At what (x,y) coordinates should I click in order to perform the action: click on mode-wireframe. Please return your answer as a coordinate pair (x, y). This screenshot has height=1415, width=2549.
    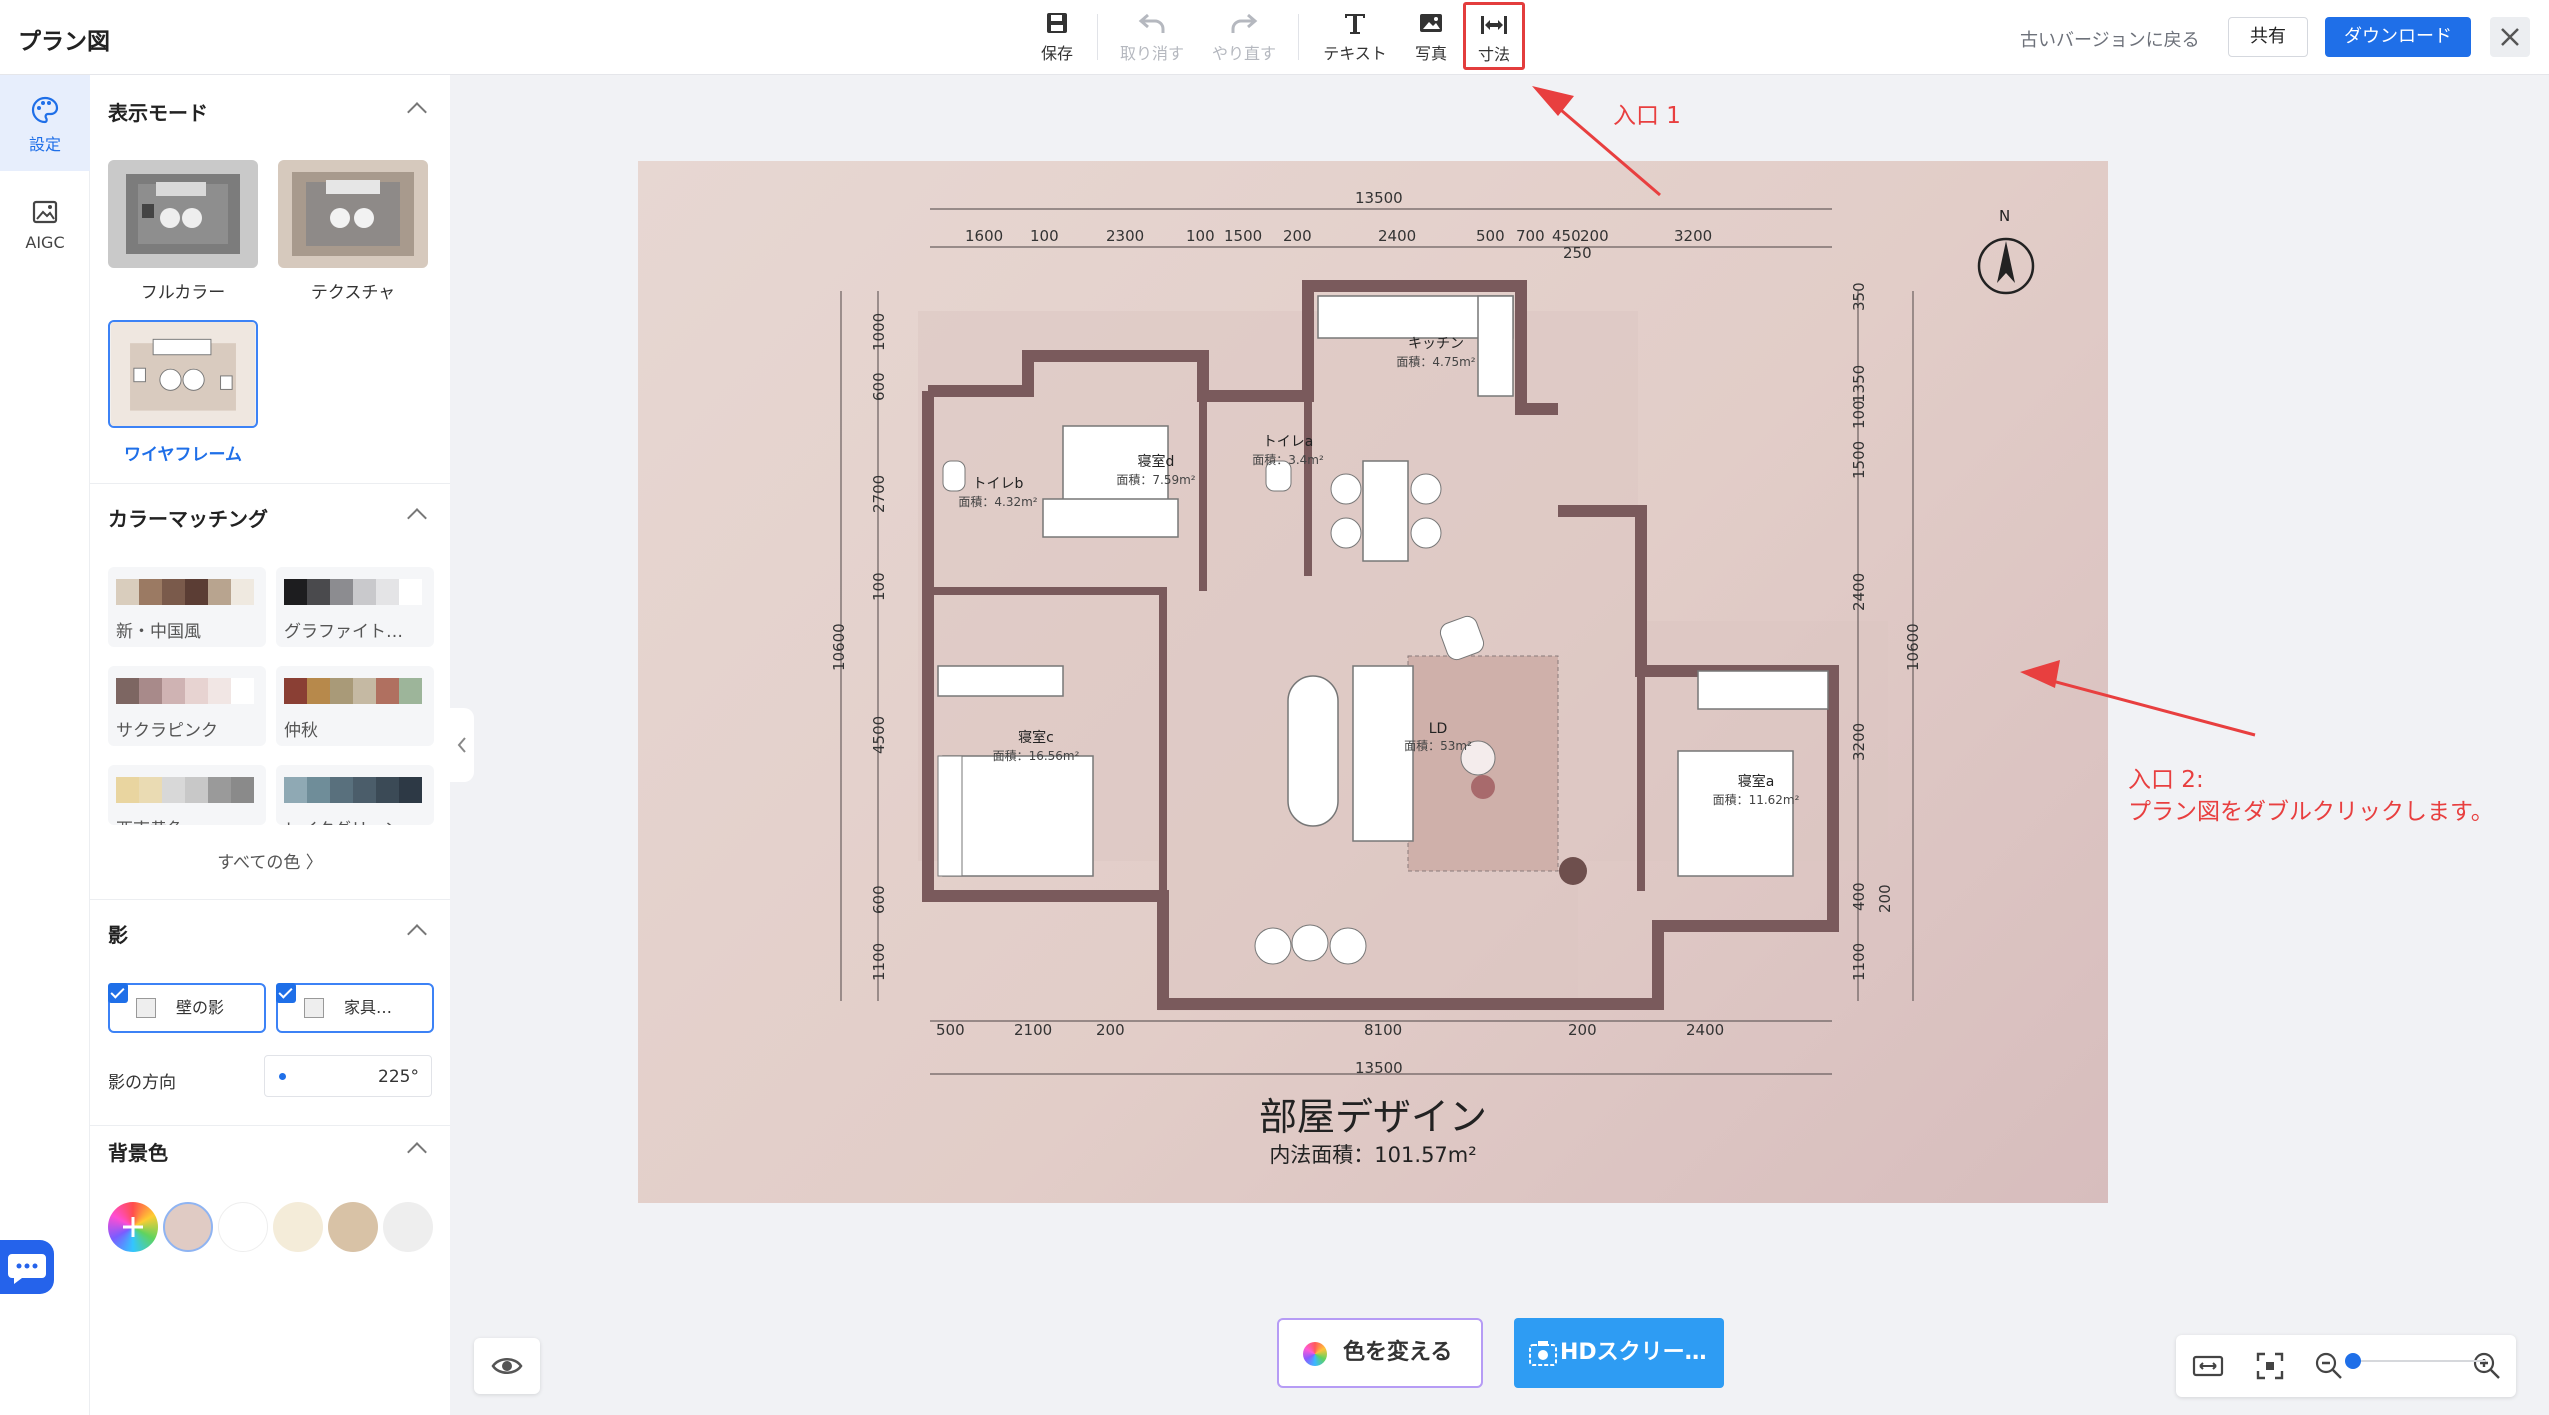
    Looking at the image, I should click on (183, 374).